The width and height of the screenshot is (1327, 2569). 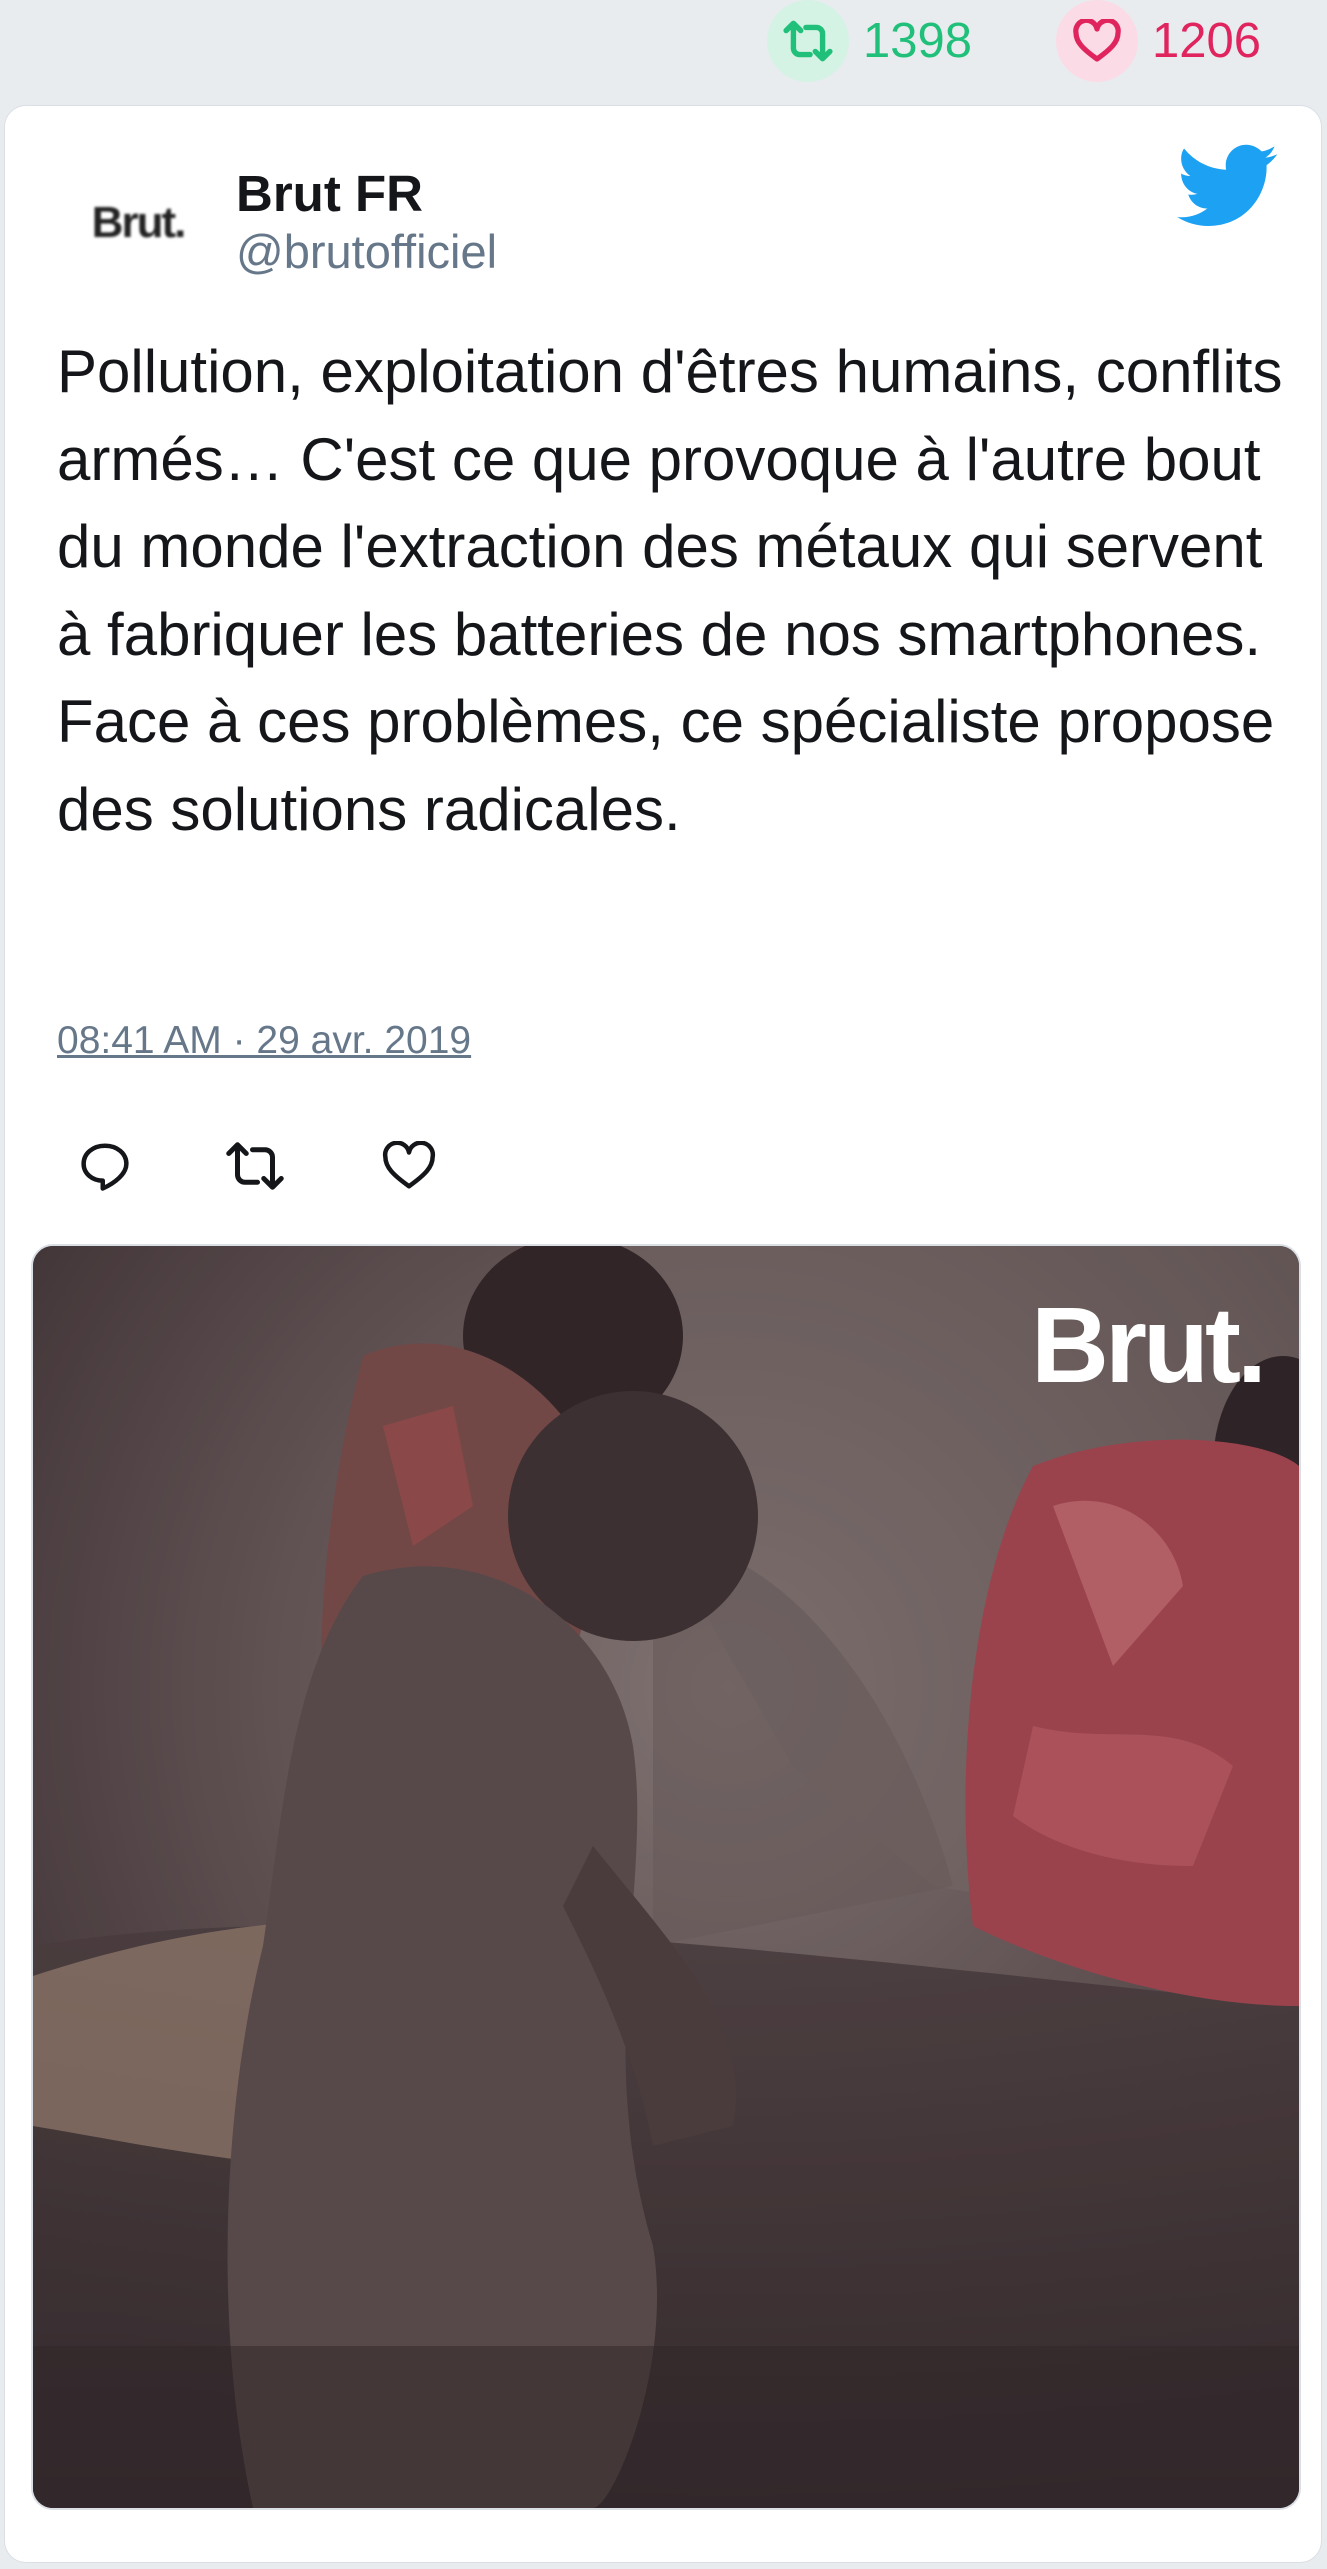 What do you see at coordinates (663, 52) in the screenshot?
I see `top-stats-bar: 1398 1206` at bounding box center [663, 52].